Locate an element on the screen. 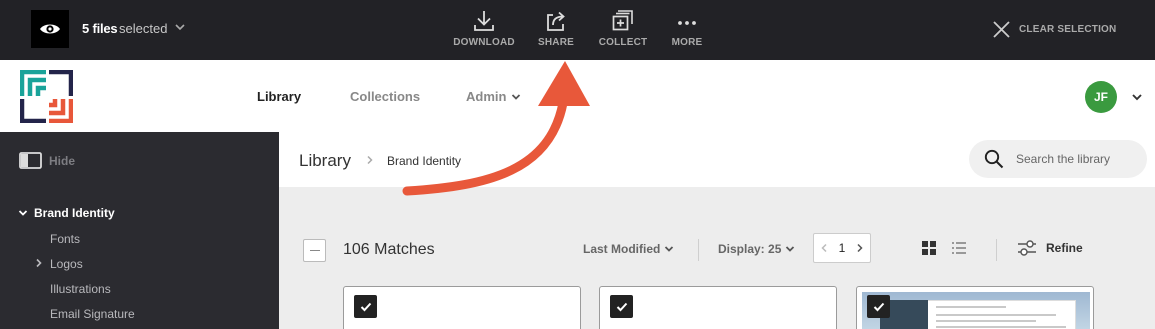 This screenshot has height=329, width=1155. tree-item-email-signature: Email Signature is located at coordinates (92, 314).